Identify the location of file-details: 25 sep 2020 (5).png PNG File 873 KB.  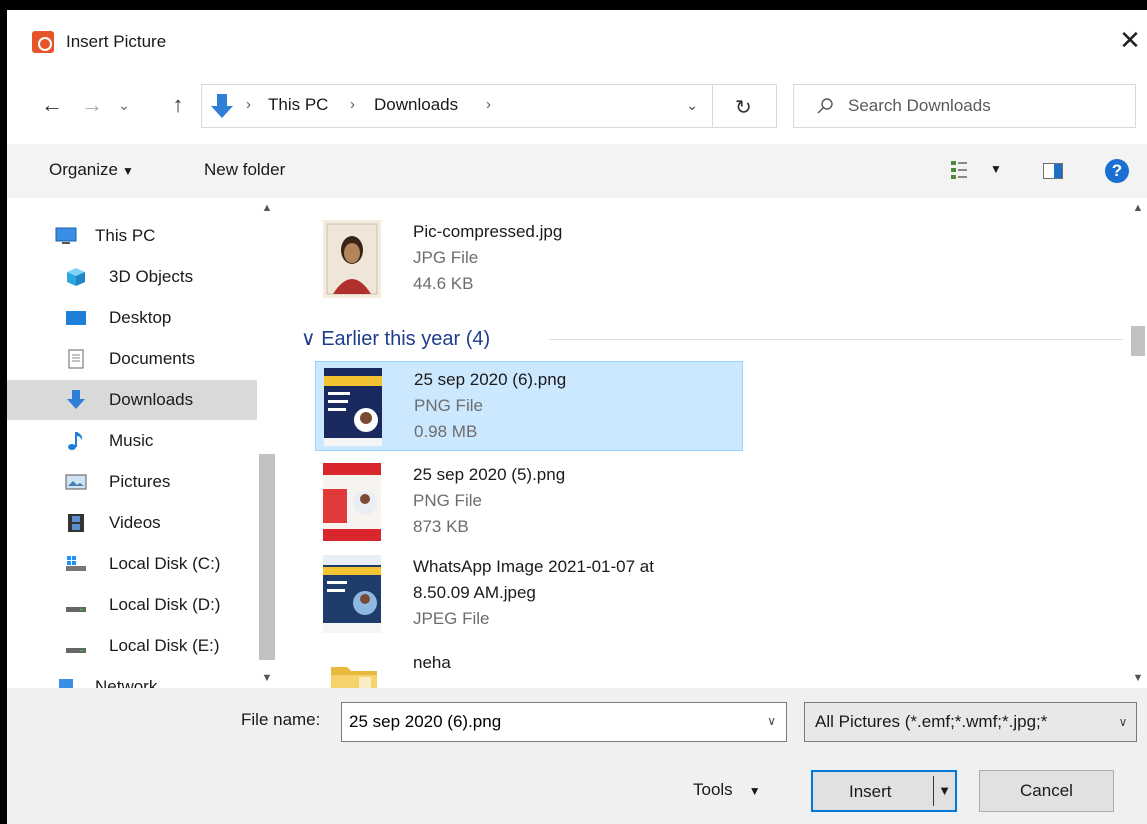
(489, 501).